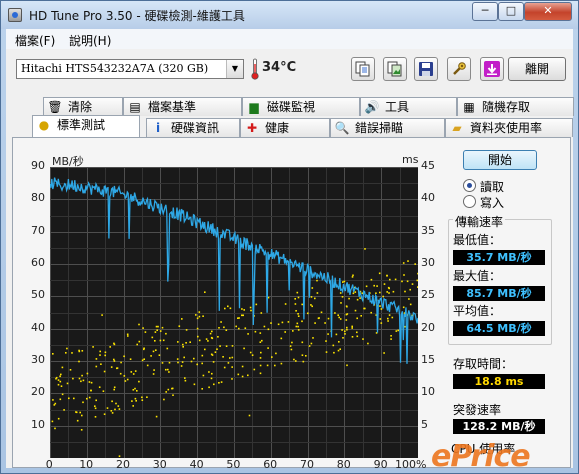 This screenshot has height=474, width=579. Describe the element at coordinates (234, 69) in the screenshot. I see `chevron-down-icon: ▼` at that location.